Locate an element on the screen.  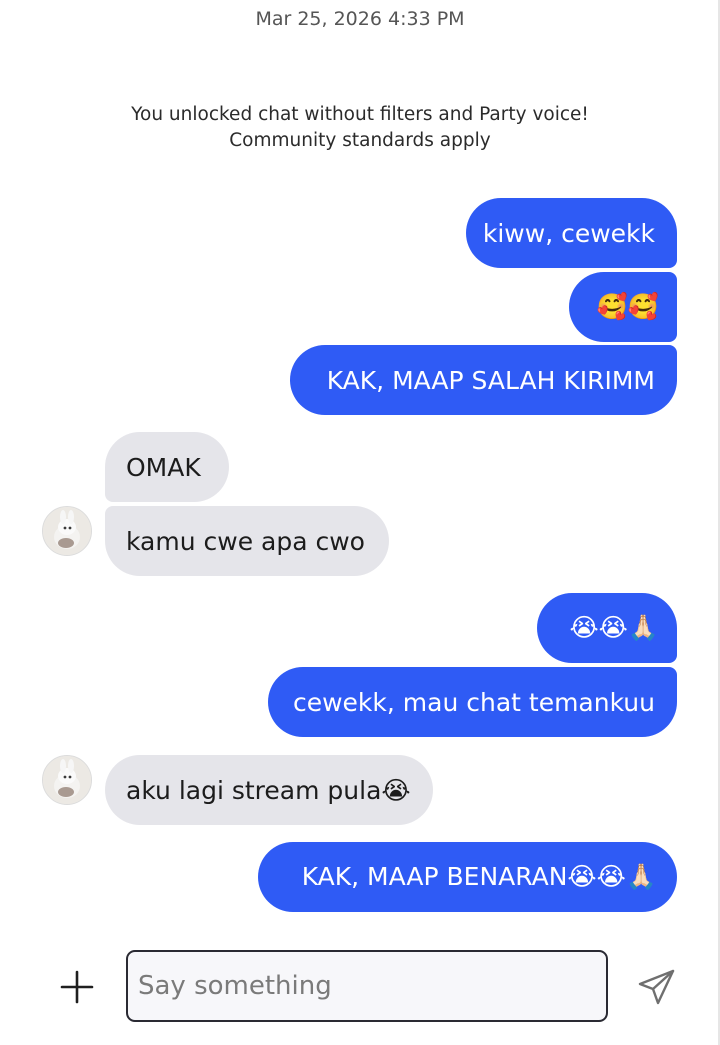
add-attachment-button is located at coordinates (77, 987).